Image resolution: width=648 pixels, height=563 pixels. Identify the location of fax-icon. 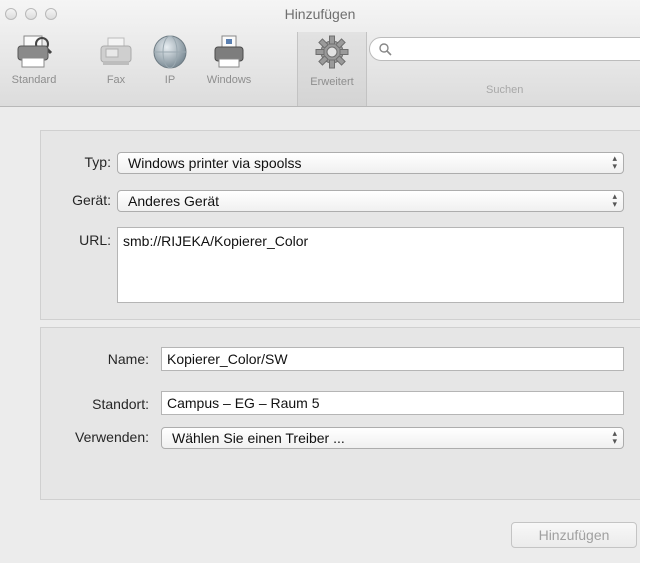
(116, 51).